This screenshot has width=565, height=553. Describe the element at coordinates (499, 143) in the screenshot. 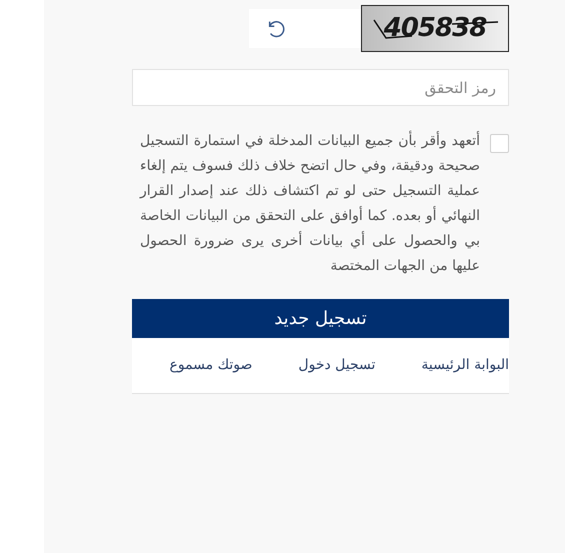

I see `agreement-checkbox` at that location.